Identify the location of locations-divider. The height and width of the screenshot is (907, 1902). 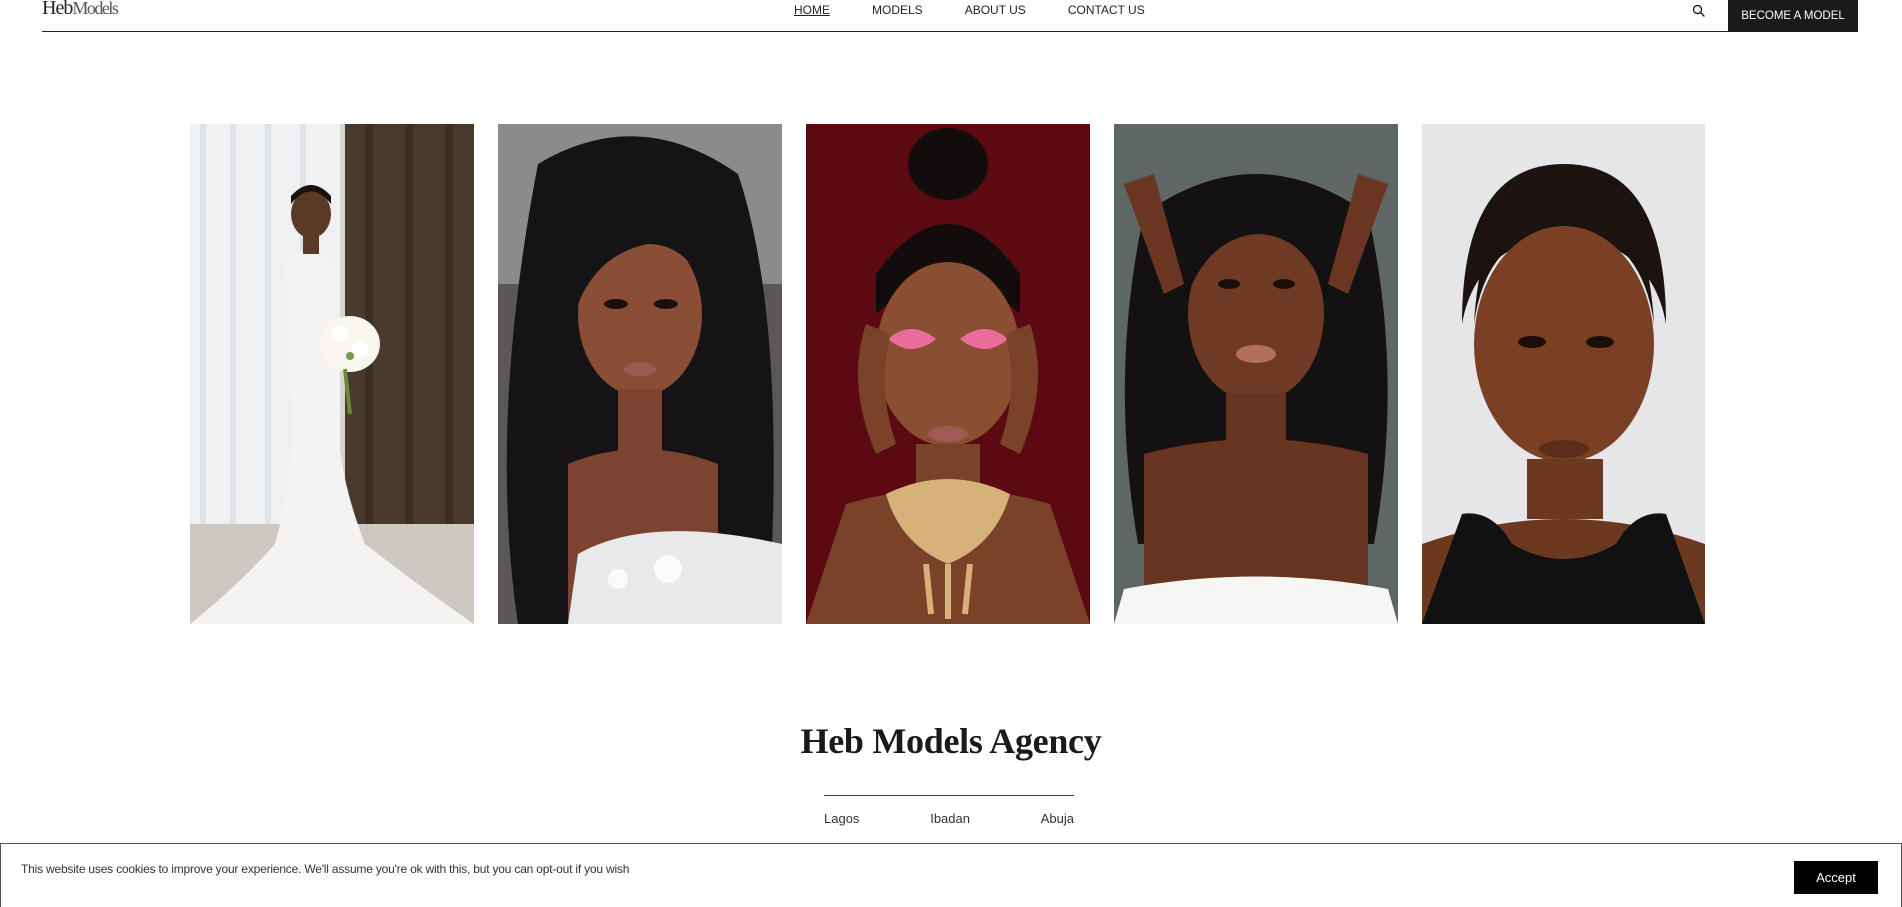
(949, 795).